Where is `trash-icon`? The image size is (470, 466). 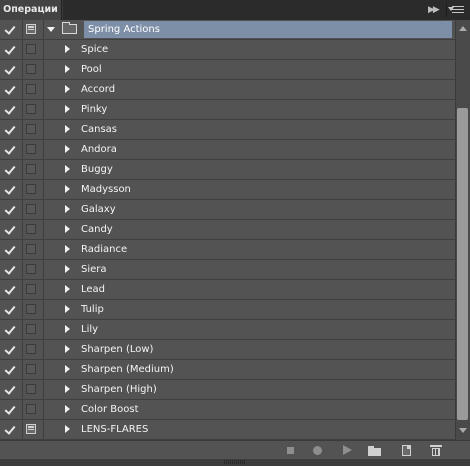 trash-icon is located at coordinates (436, 450).